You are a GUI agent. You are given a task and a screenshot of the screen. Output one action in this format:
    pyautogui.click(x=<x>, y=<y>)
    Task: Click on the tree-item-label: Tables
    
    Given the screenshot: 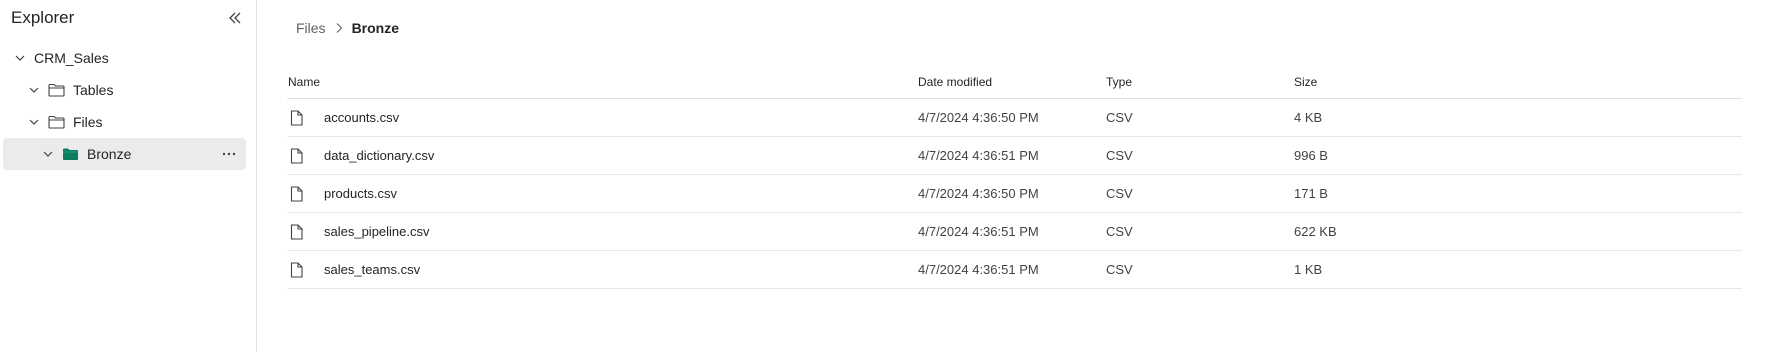 What is the action you would take?
    pyautogui.click(x=93, y=90)
    